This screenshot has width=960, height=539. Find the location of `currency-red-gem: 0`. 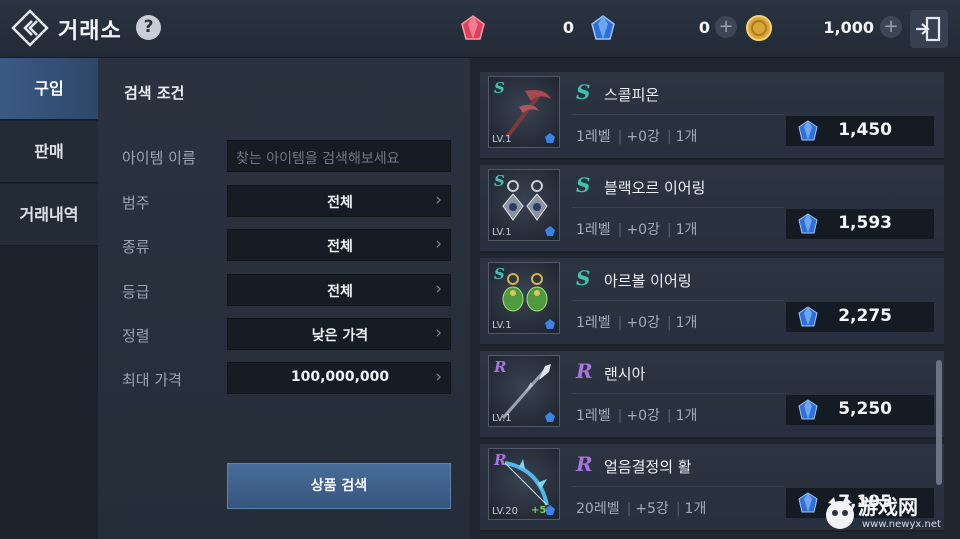

currency-red-gem: 0 is located at coordinates (516, 28).